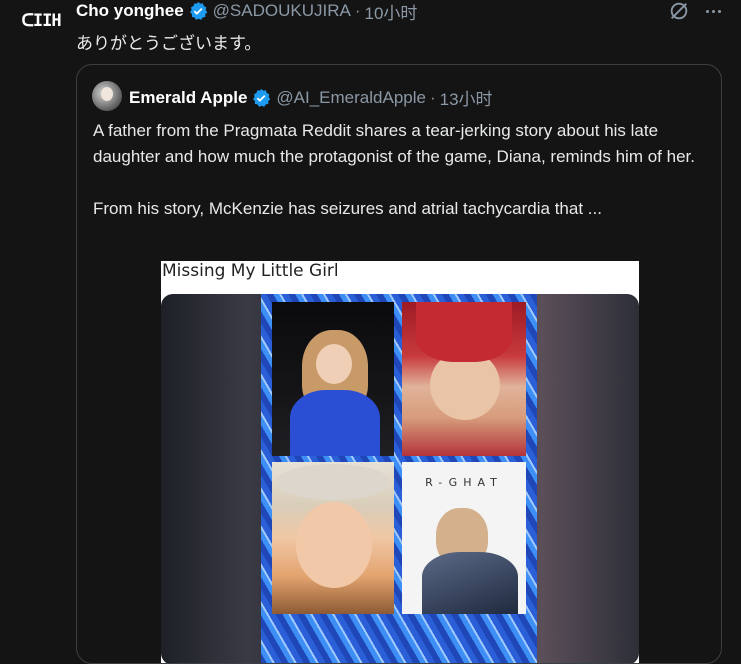  Describe the element at coordinates (250, 271) in the screenshot. I see `media-caption: Missing My Little Girl` at that location.